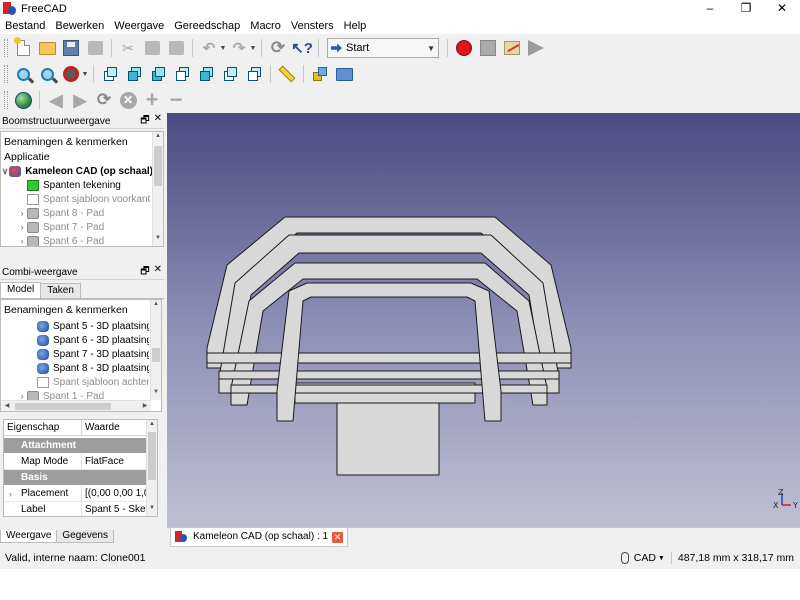  What do you see at coordinates (152, 48) in the screenshot?
I see `copy-button` at bounding box center [152, 48].